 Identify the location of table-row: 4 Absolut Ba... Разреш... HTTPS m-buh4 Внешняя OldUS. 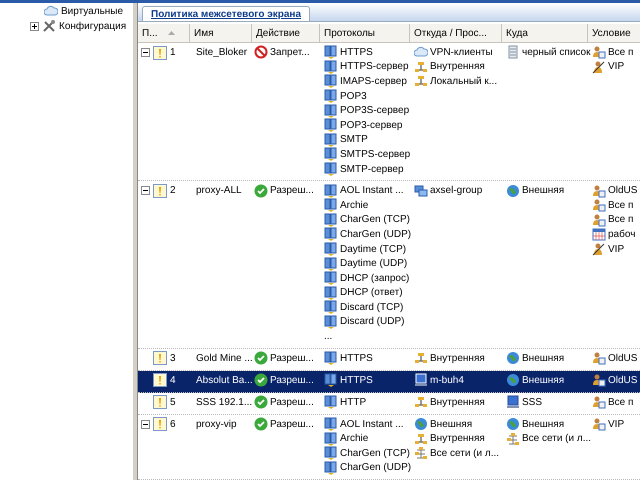
(389, 381).